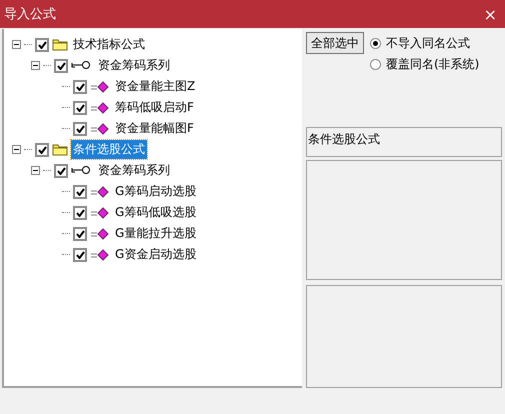 This screenshot has height=414, width=505. What do you see at coordinates (155, 212) in the screenshot?
I see `tree-item: G筹码低吸选股` at bounding box center [155, 212].